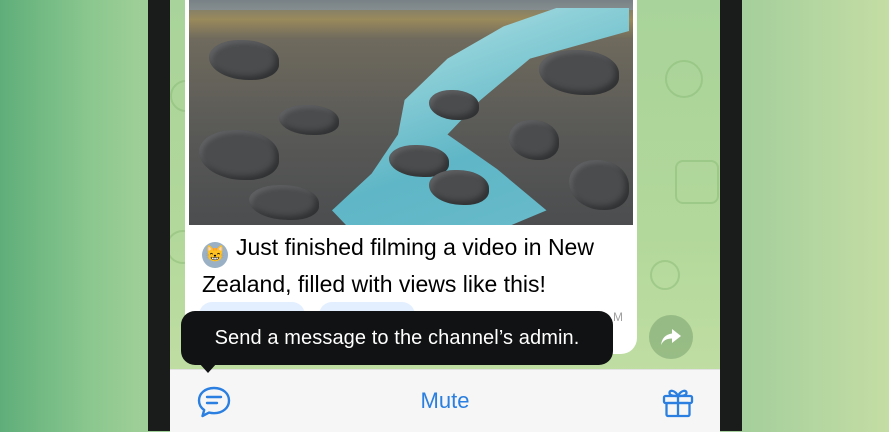 The height and width of the screenshot is (432, 889). I want to click on cat-emoji: 😸, so click(215, 255).